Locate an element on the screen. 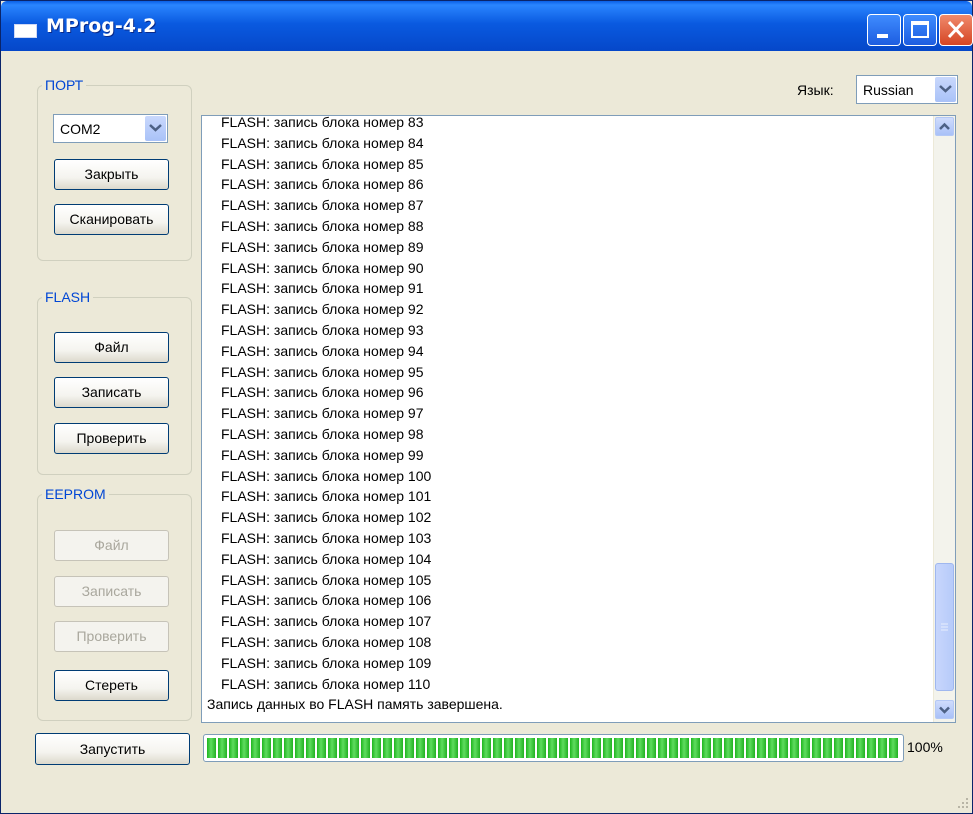 This screenshot has height=814, width=973. log-line: FLASH: запись блока номер 102 is located at coordinates (326, 517).